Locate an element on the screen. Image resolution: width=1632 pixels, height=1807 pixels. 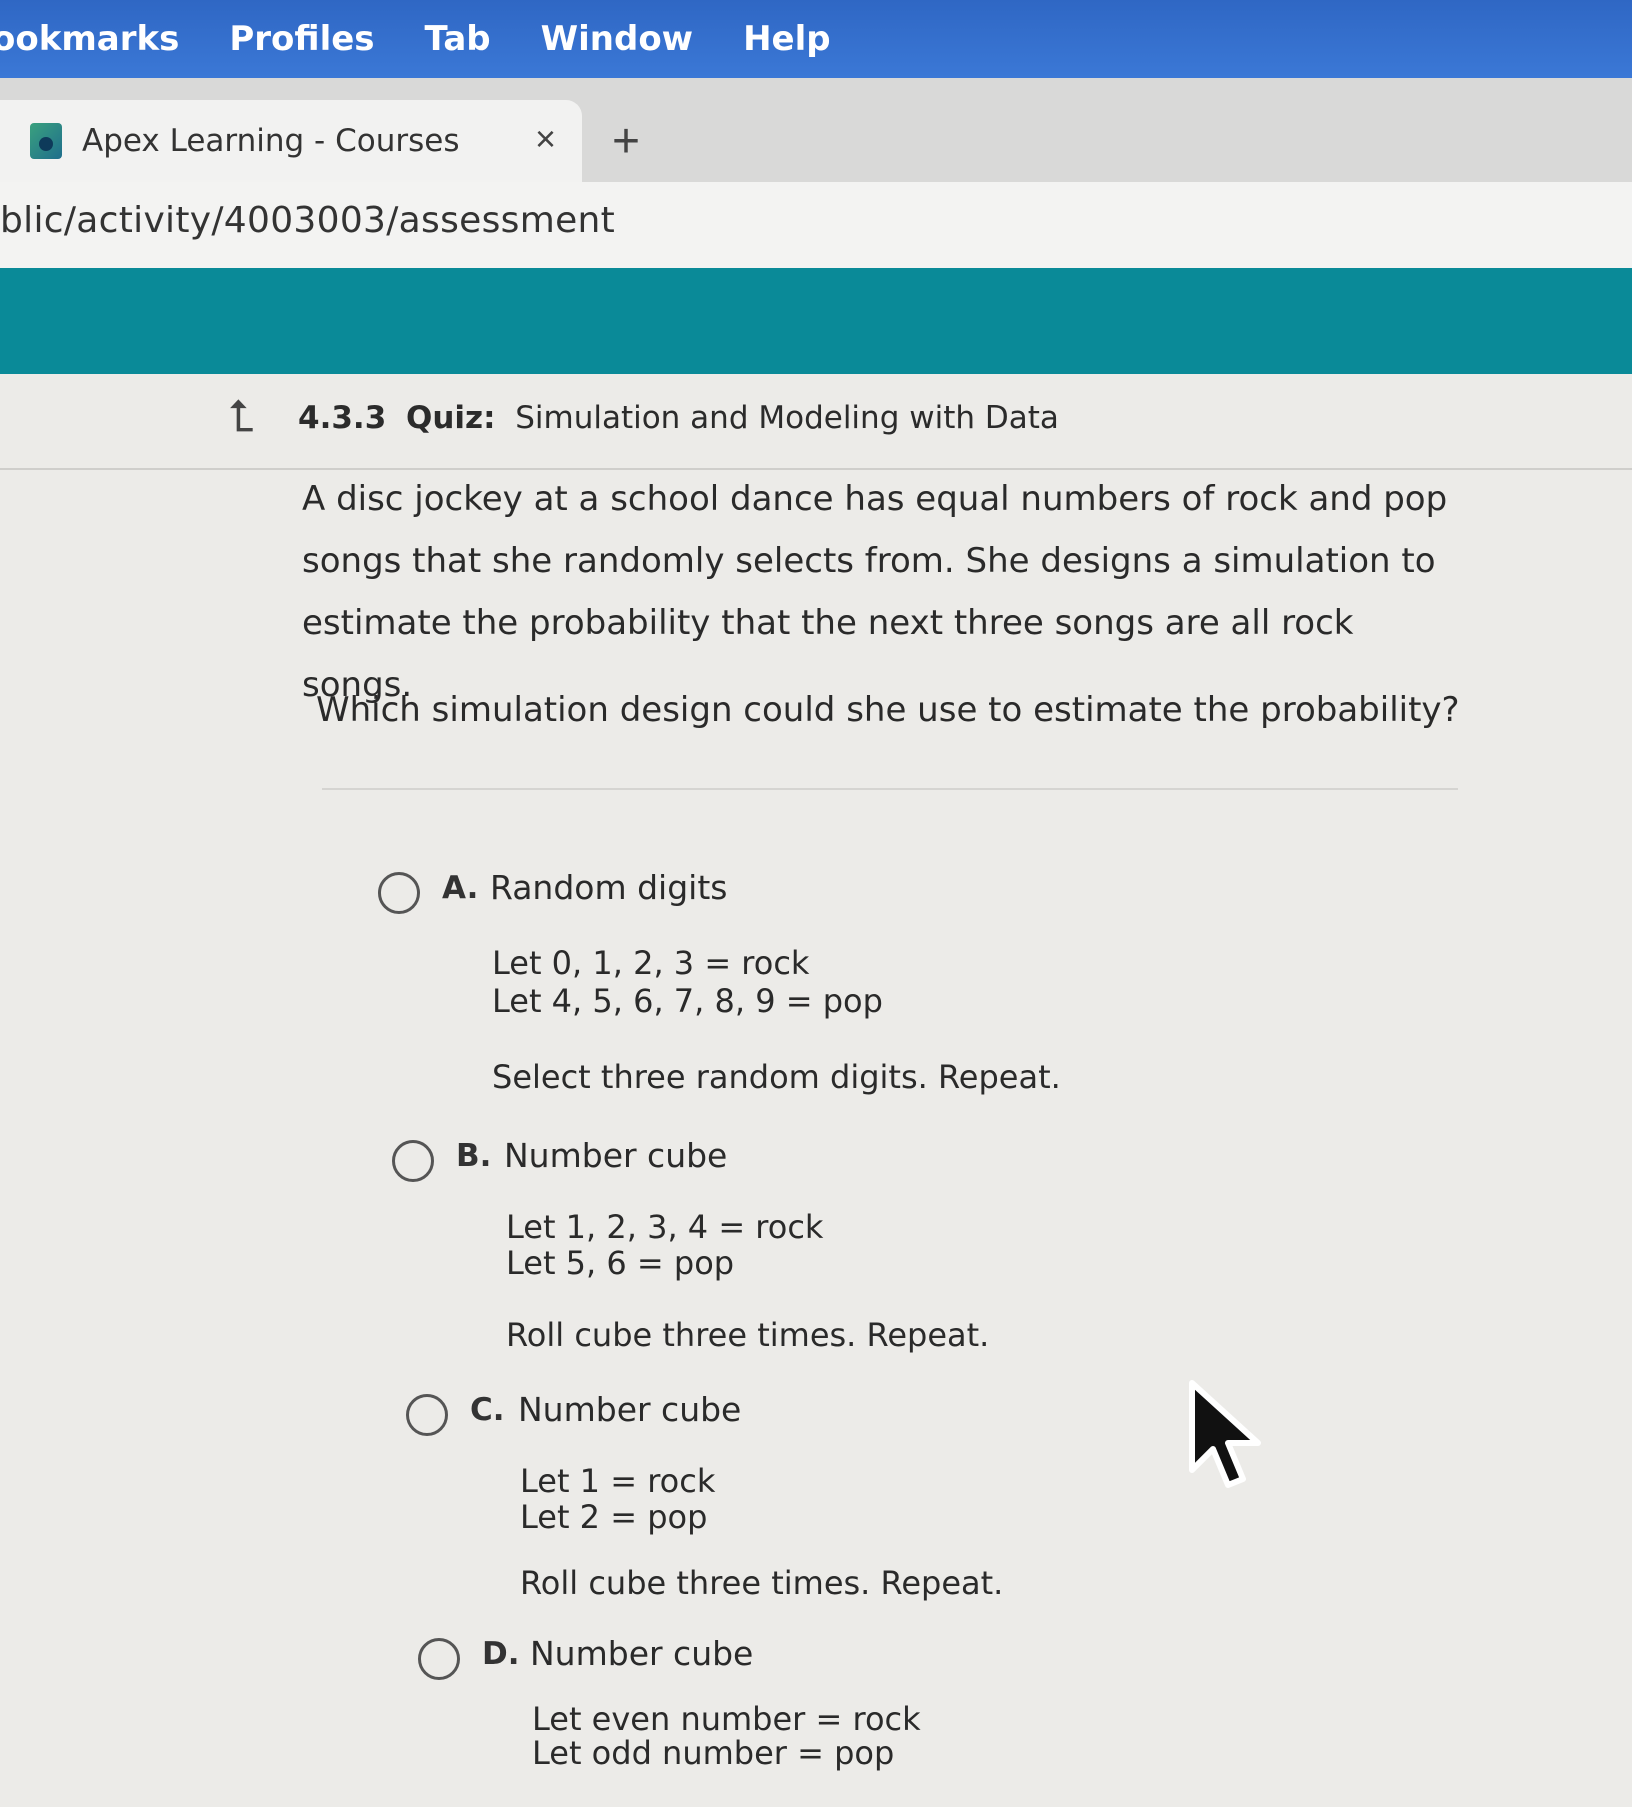
choice-line: Let 4, 5, 6, 7, 8, 9 = pop is located at coordinates (687, 1001).